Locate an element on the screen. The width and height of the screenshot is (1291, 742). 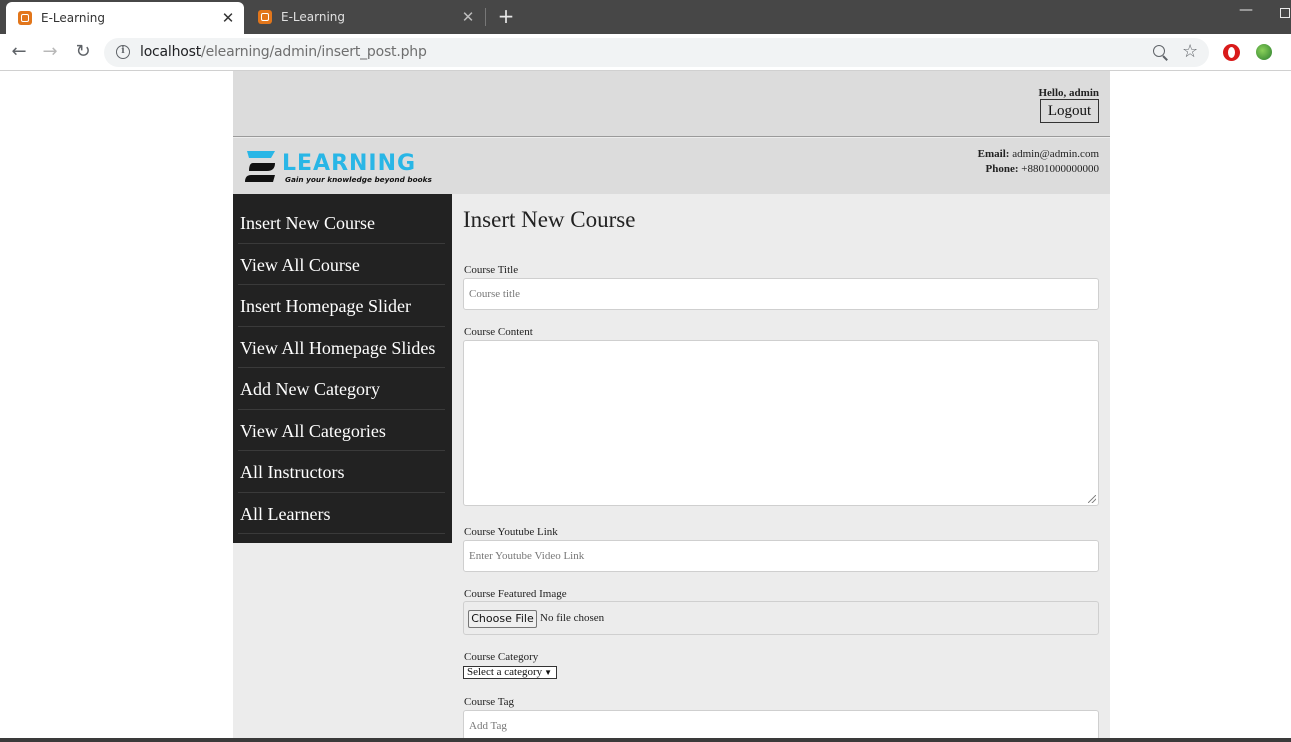
course-tag-label: Course Tag is located at coordinates (489, 702).